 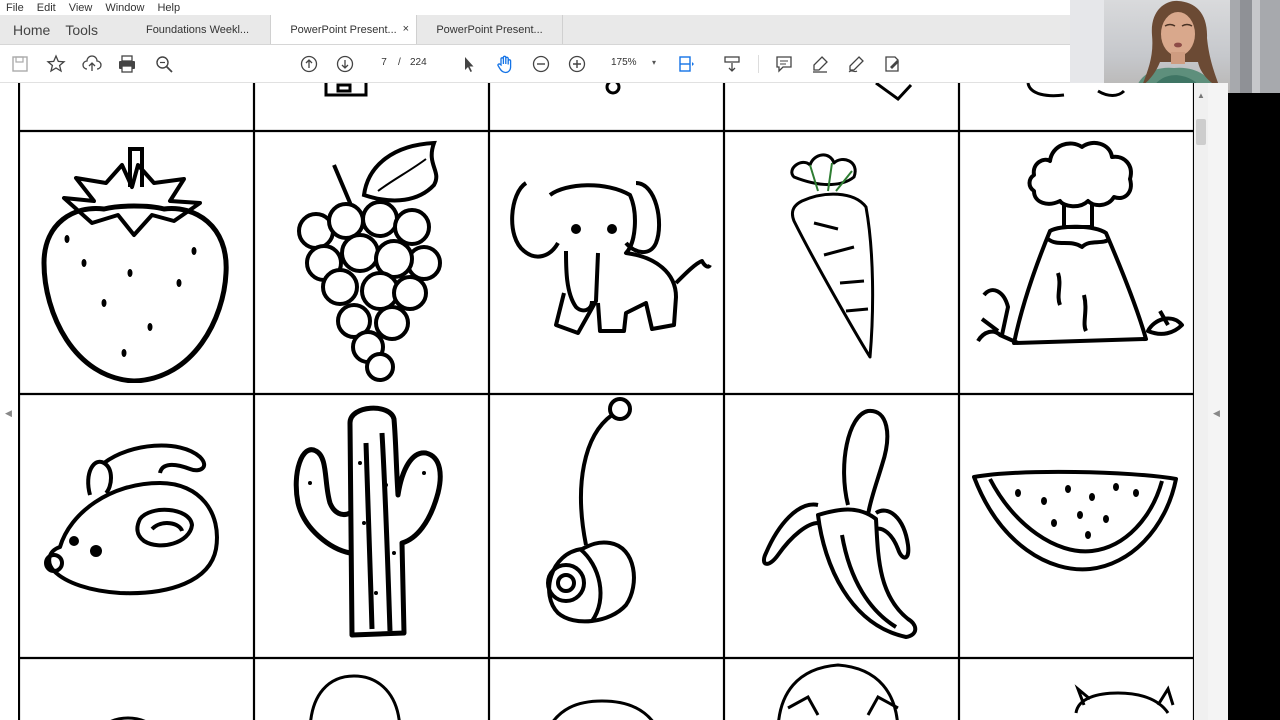 I want to click on bookmark-star-icon, so click(x=56, y=64).